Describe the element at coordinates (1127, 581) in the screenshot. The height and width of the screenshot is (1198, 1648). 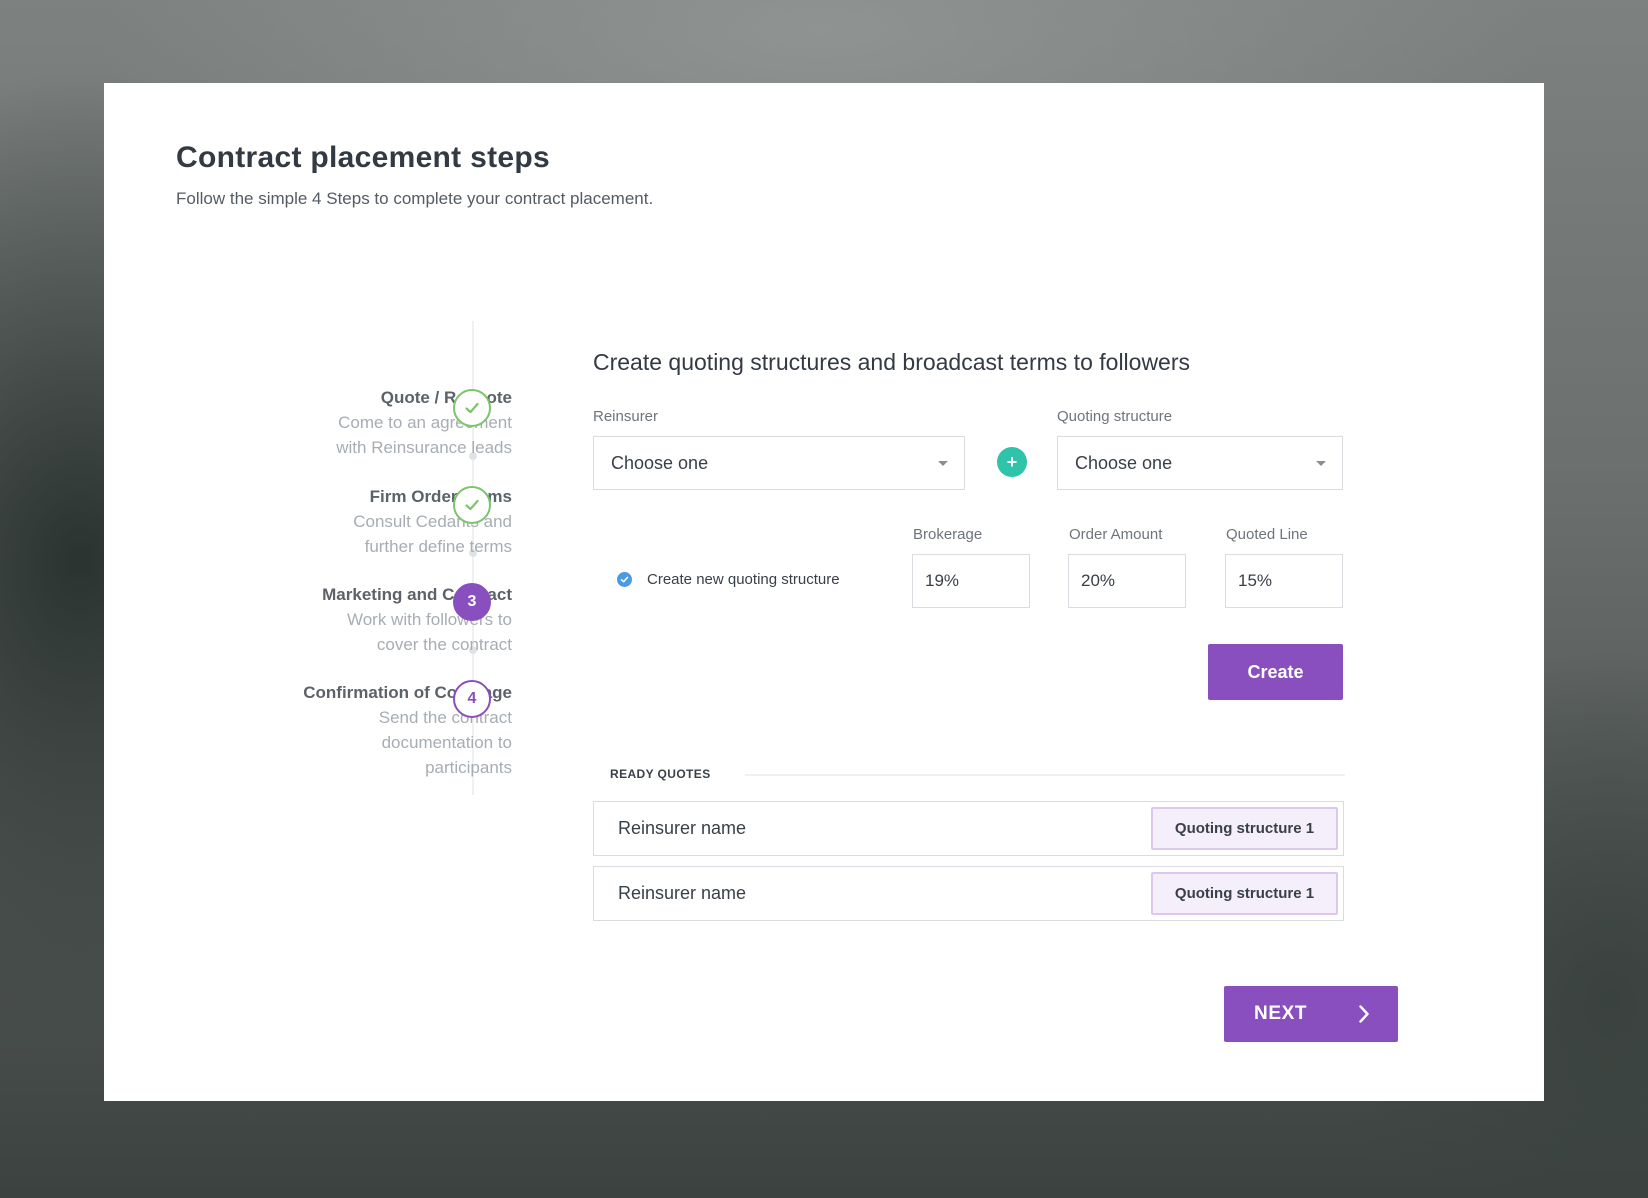
I see `order-amount-input: 20%` at that location.